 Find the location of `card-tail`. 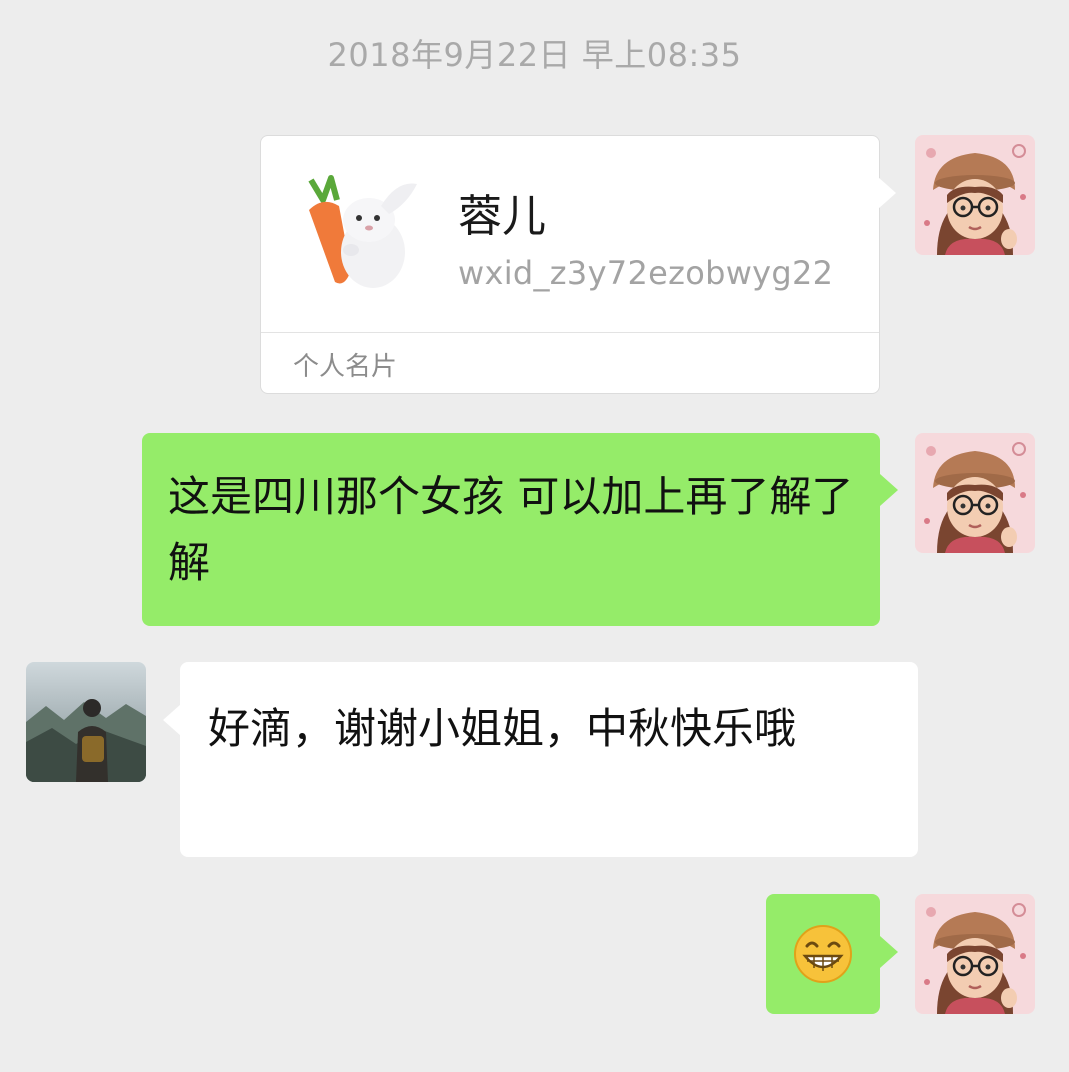

card-tail is located at coordinates (887, 193).